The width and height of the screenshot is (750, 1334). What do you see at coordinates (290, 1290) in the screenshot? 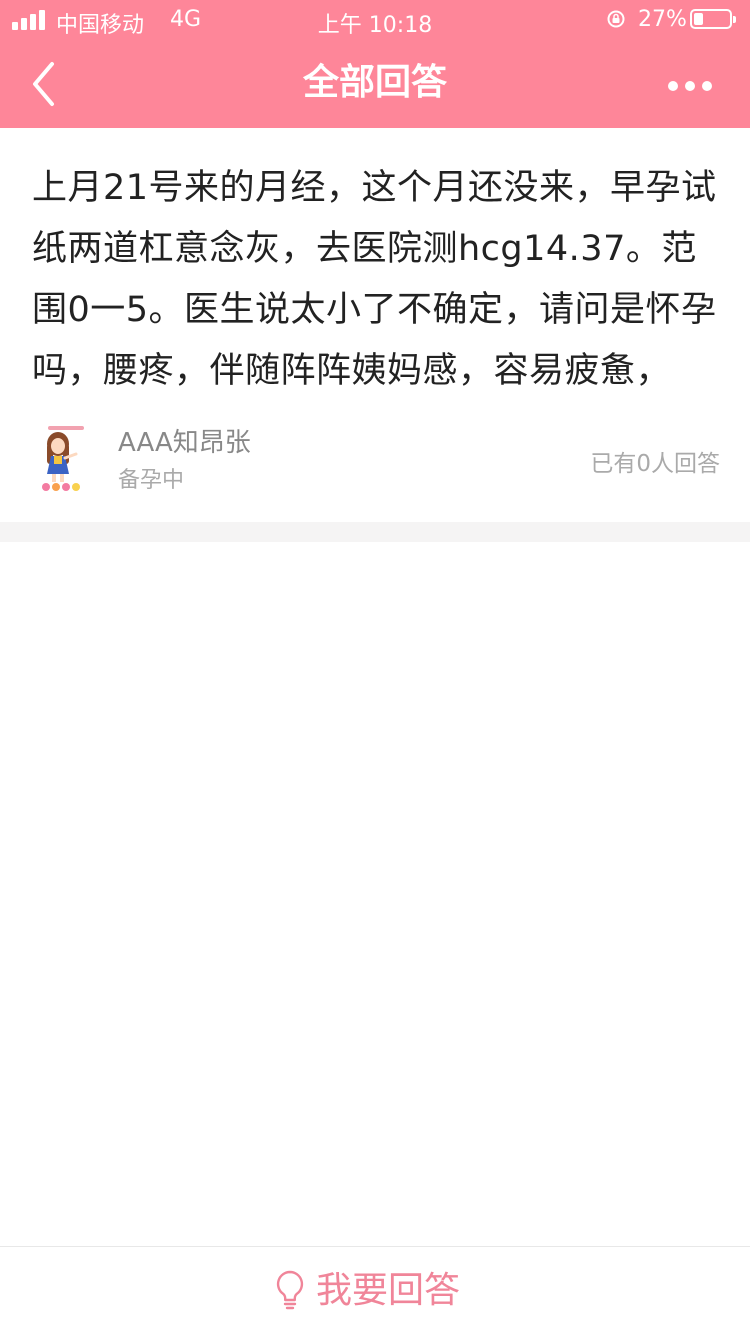
I see `lightbulb-icon` at bounding box center [290, 1290].